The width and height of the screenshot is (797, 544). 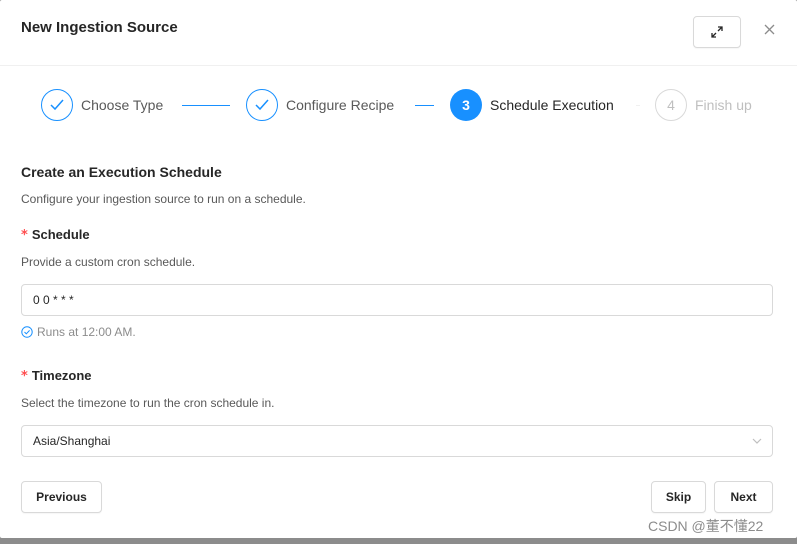 I want to click on skip-button: Skip, so click(x=678, y=497).